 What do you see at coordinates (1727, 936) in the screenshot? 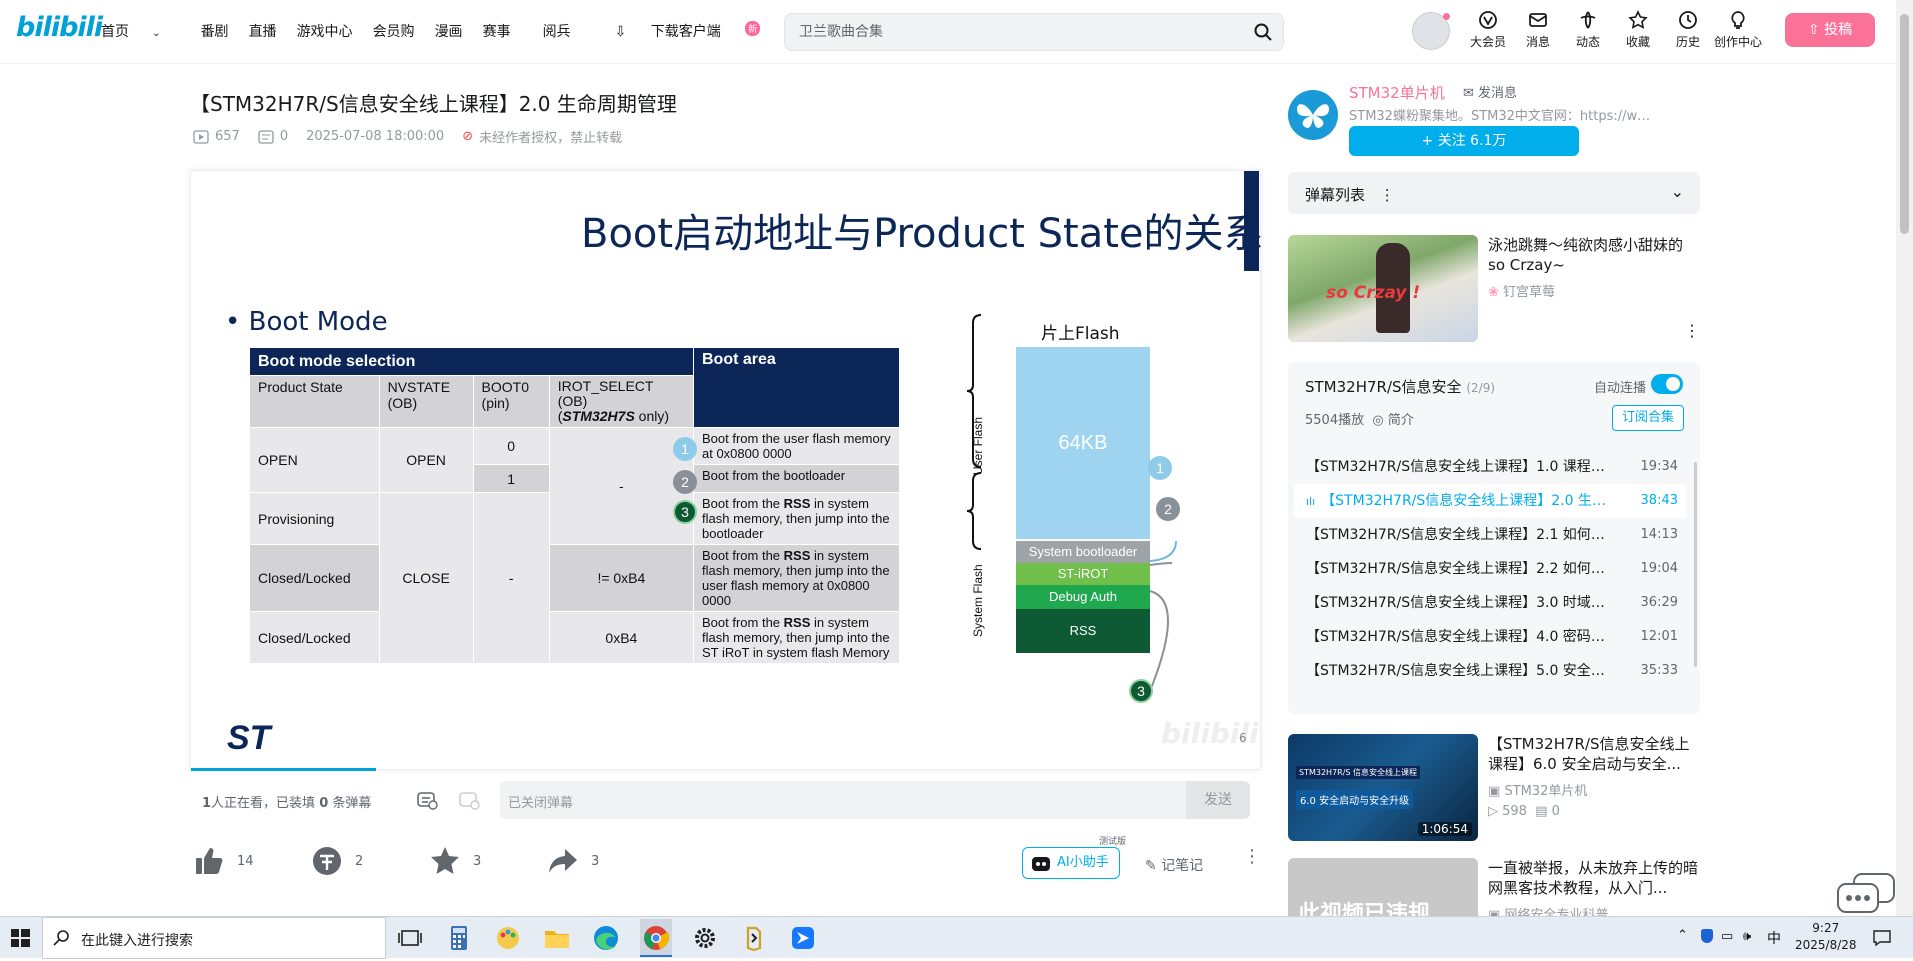
I see `network-icon: ▭` at bounding box center [1727, 936].